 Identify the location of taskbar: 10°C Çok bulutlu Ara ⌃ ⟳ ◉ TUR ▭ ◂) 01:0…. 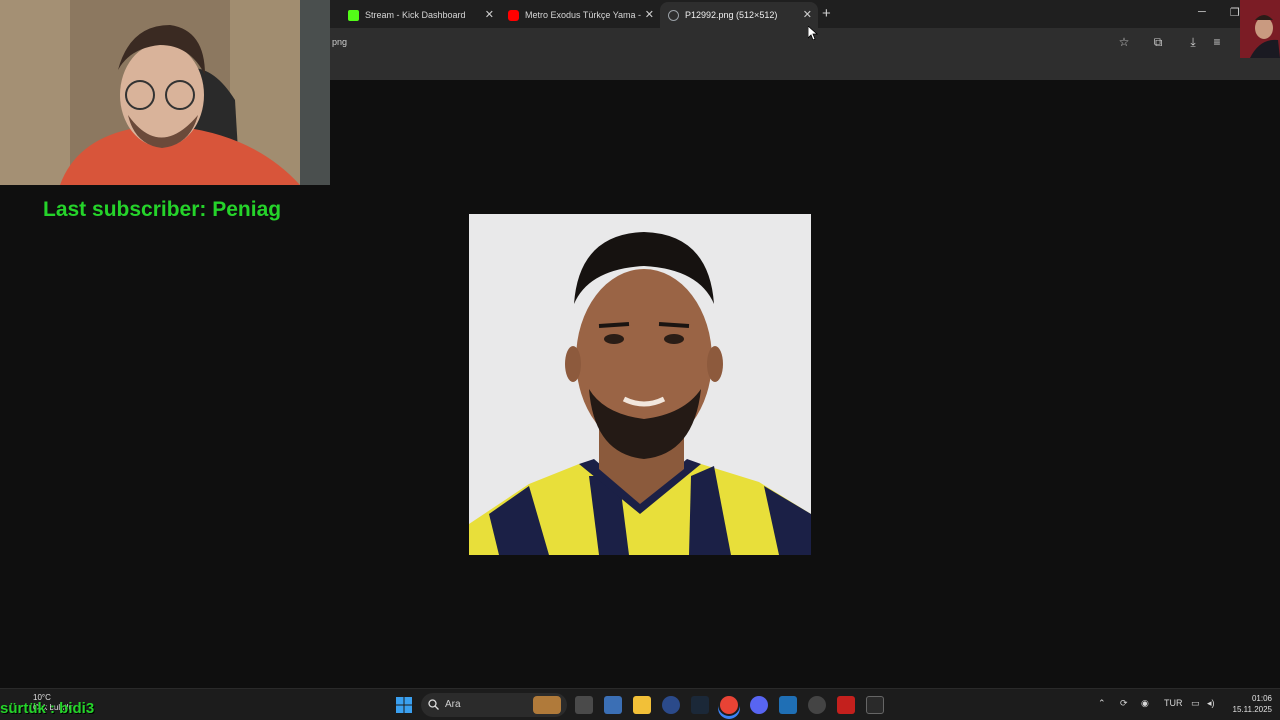
(640, 704).